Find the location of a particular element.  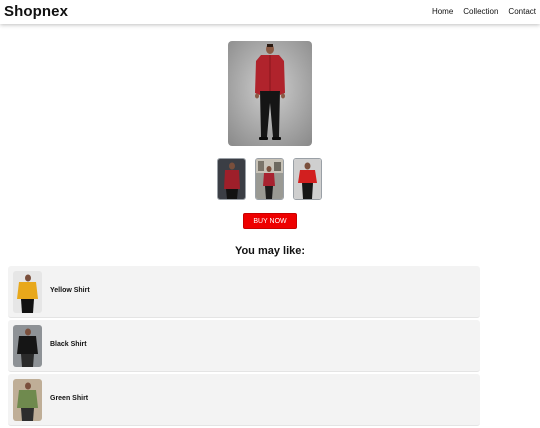

product-main-image is located at coordinates (270, 93).